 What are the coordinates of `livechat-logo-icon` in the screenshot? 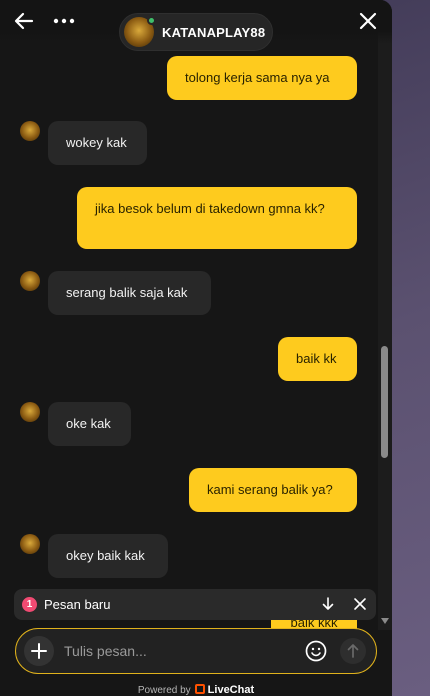 It's located at (199, 689).